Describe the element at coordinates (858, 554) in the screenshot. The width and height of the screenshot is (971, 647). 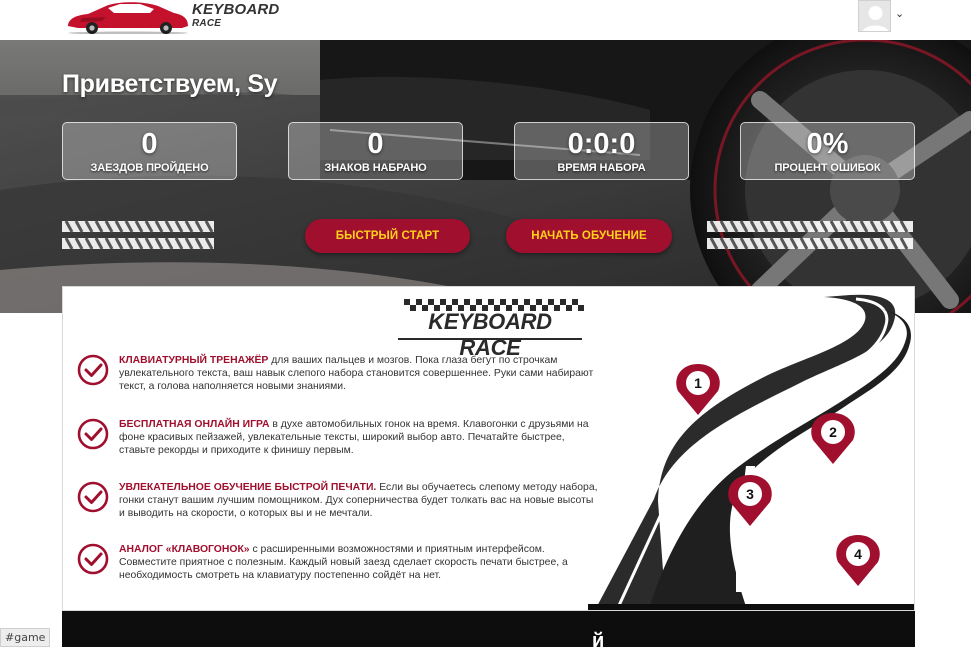
I see `map-pin-label: 4` at that location.